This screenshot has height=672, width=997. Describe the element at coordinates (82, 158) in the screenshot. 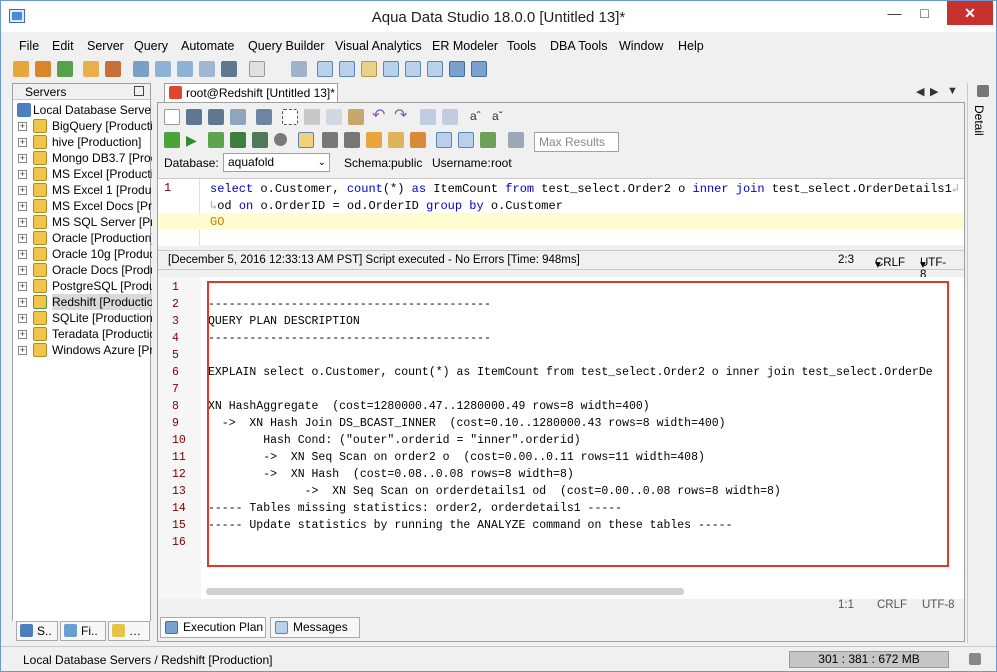

I see `tree-item: + Mongo DB3.7 [Produ` at that location.